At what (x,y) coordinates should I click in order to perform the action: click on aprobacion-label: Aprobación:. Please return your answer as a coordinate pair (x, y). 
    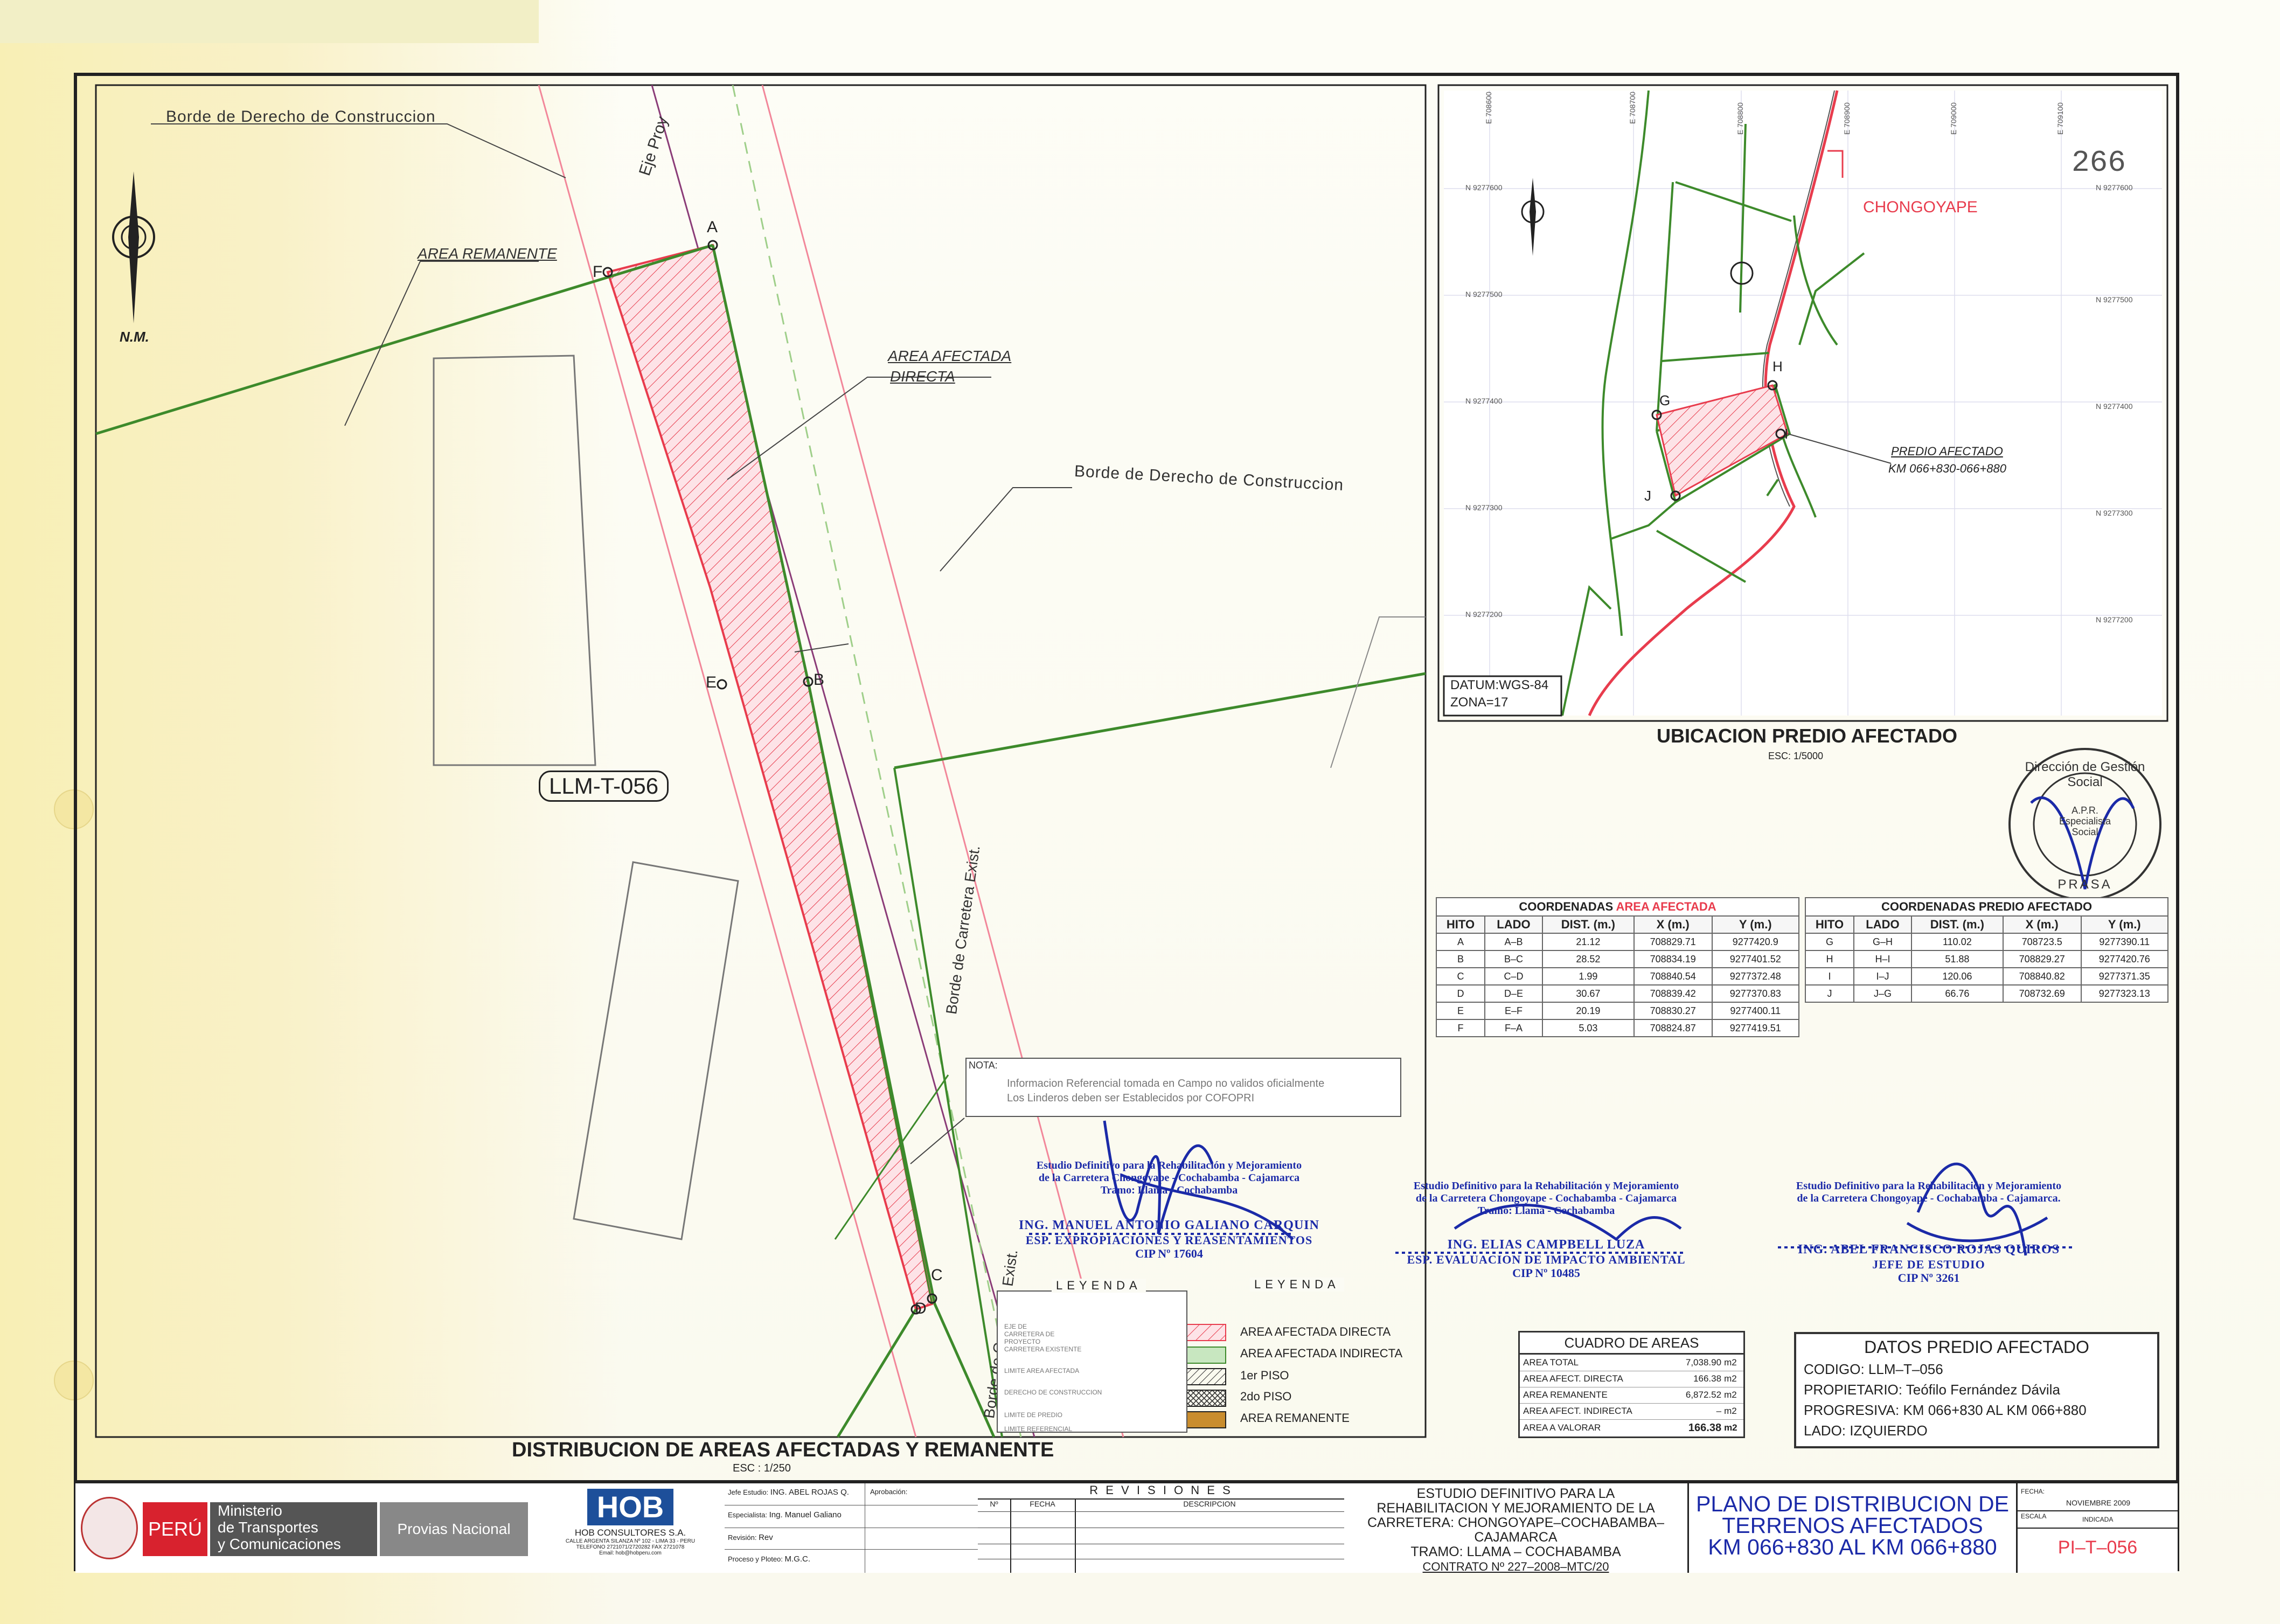
    Looking at the image, I should click on (889, 1492).